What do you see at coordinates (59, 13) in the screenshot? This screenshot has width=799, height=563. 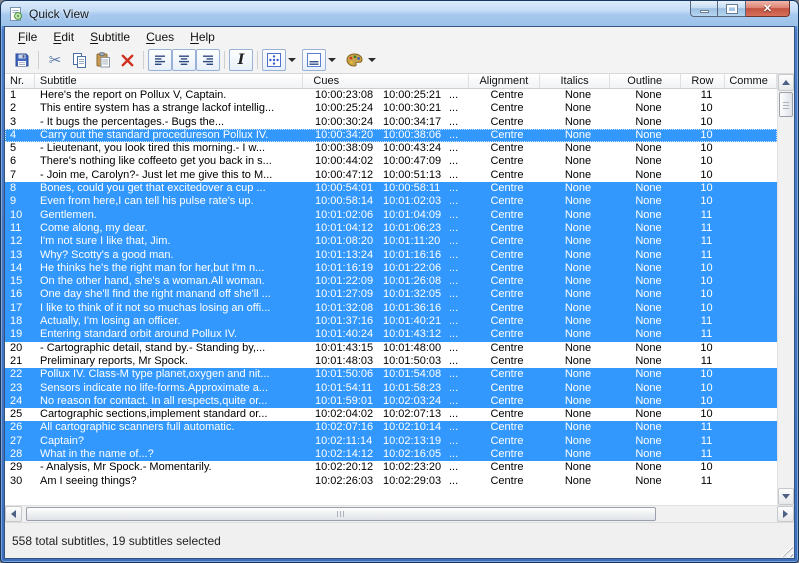 I see `window-title: Quick View` at bounding box center [59, 13].